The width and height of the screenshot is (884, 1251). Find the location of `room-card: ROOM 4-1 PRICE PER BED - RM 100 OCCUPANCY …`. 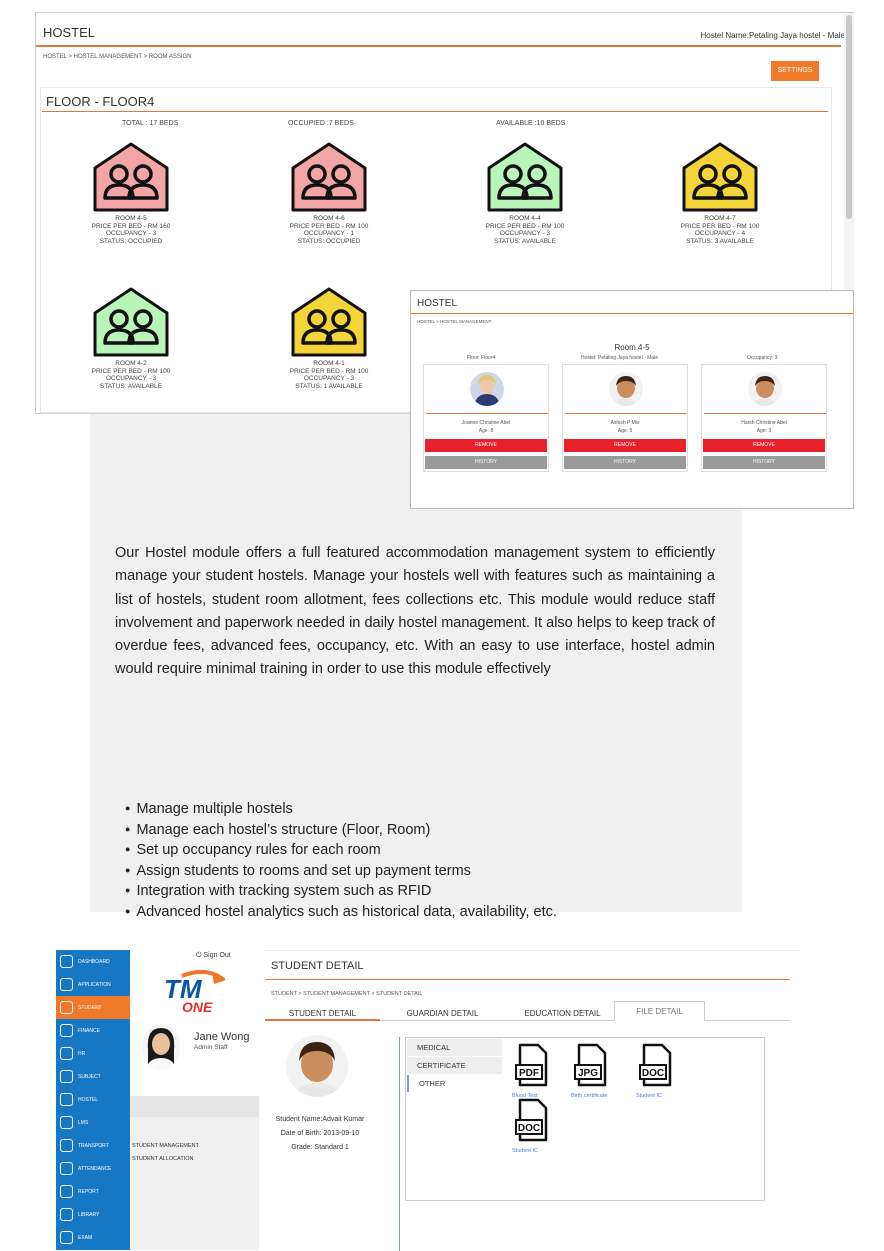

room-card: ROOM 4-1 PRICE PER BED - RM 100 OCCUPANCY … is located at coordinates (329, 337).